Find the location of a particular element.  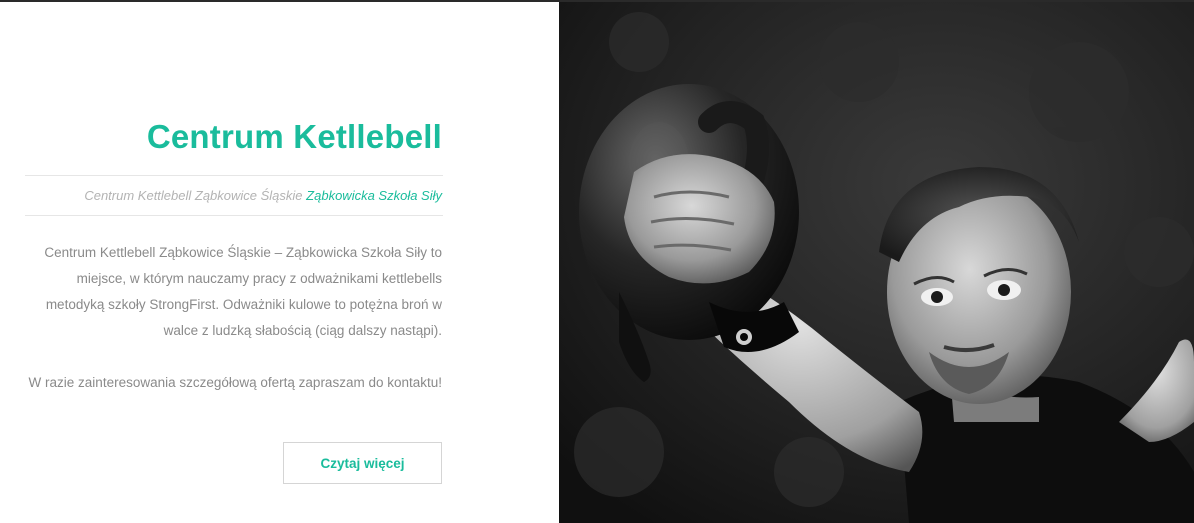

section-title: Centrum Ketllebell is located at coordinates (294, 136).